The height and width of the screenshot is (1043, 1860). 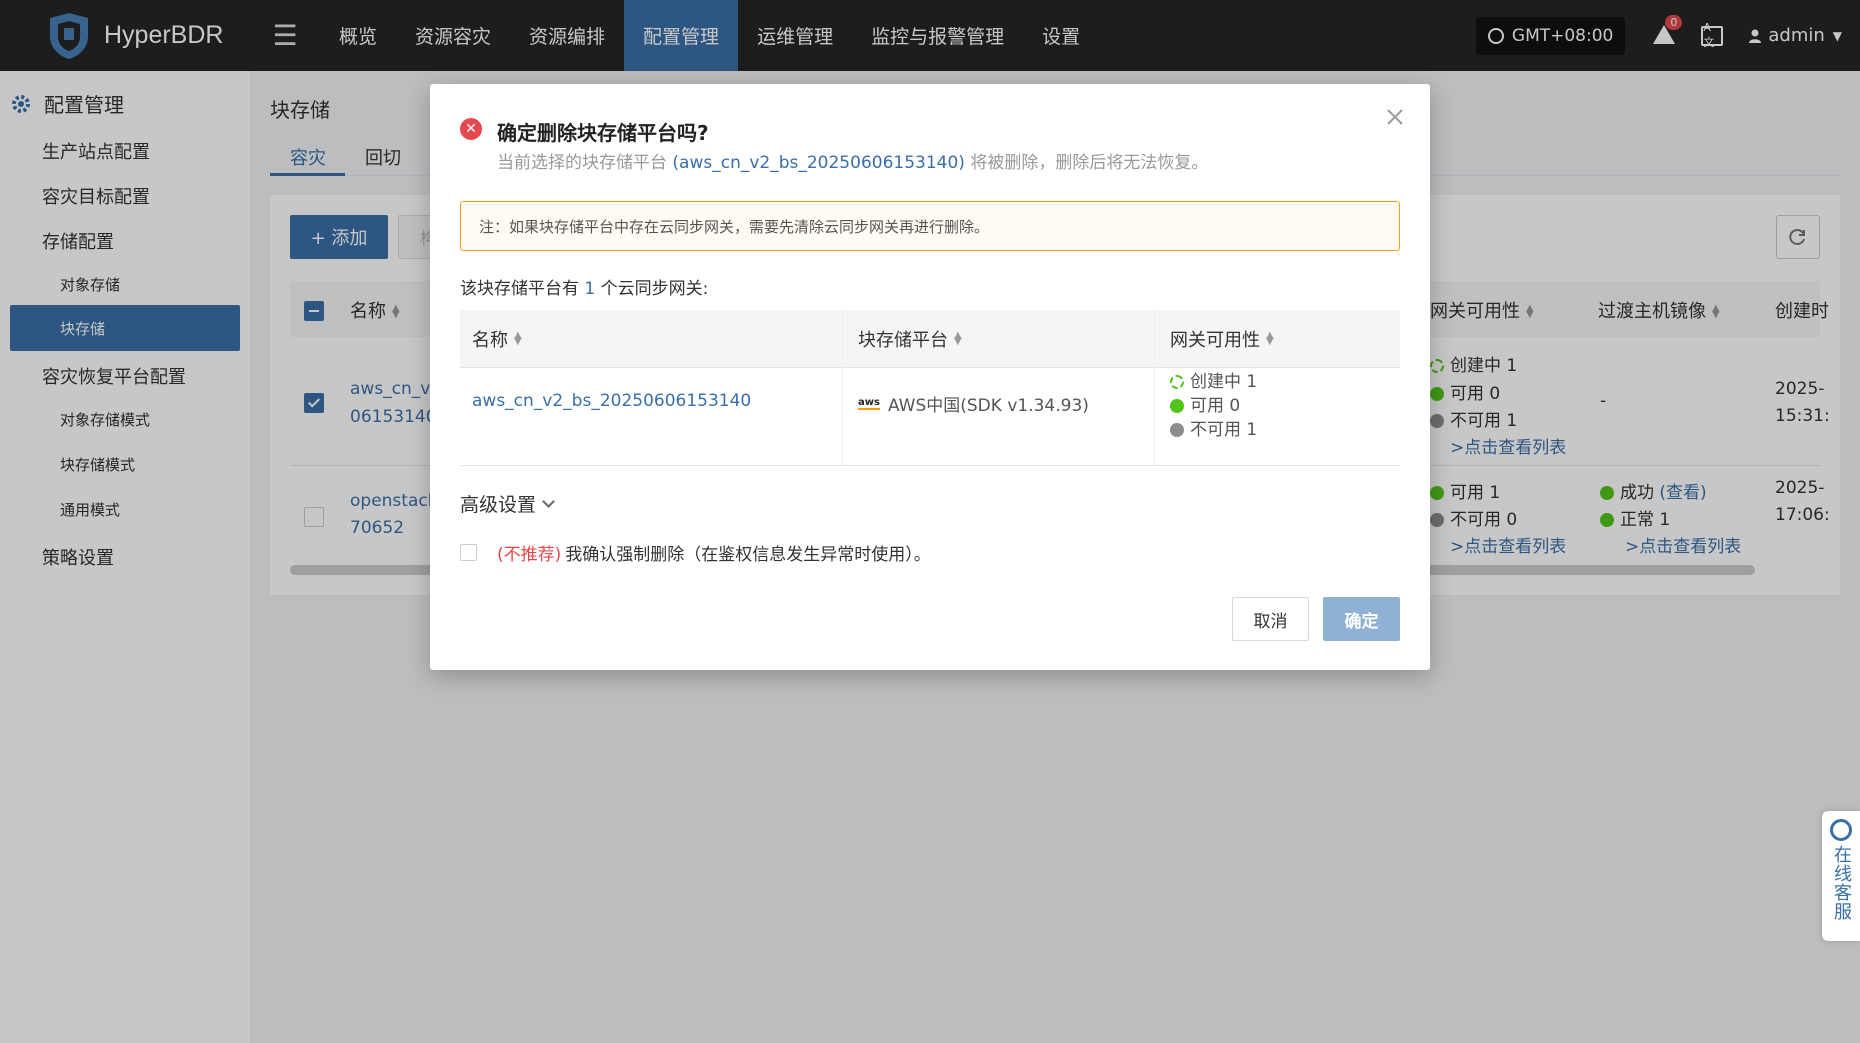 What do you see at coordinates (468, 552) in the screenshot?
I see `force-delete-checkbox` at bounding box center [468, 552].